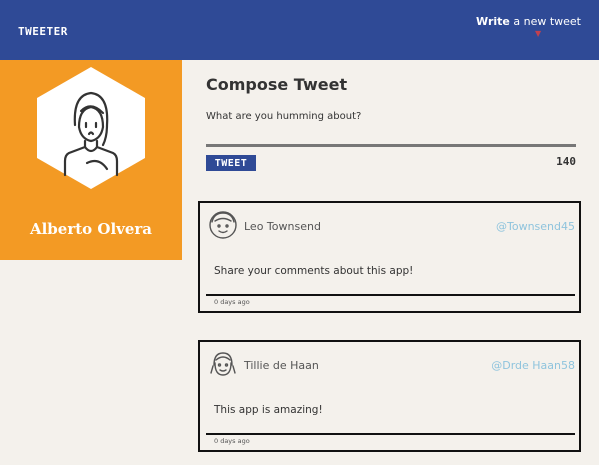 The height and width of the screenshot is (465, 599). What do you see at coordinates (391, 129) in the screenshot?
I see `tweet-textarea` at bounding box center [391, 129].